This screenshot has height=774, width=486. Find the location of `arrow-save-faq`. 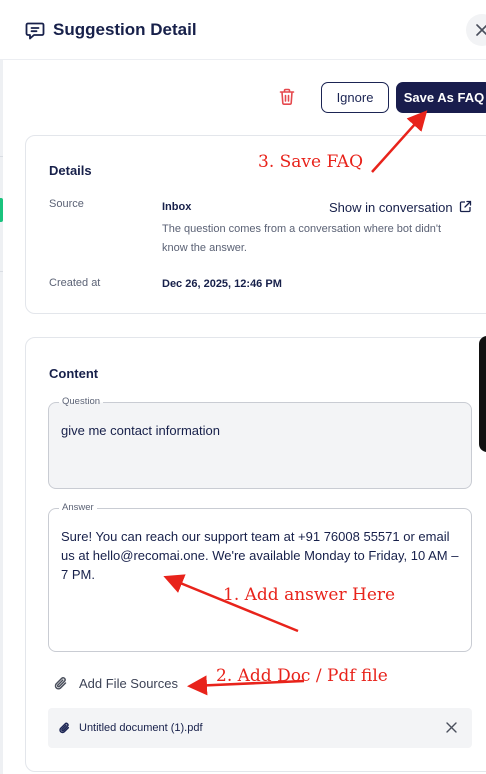

arrow-save-faq is located at coordinates (399, 141).